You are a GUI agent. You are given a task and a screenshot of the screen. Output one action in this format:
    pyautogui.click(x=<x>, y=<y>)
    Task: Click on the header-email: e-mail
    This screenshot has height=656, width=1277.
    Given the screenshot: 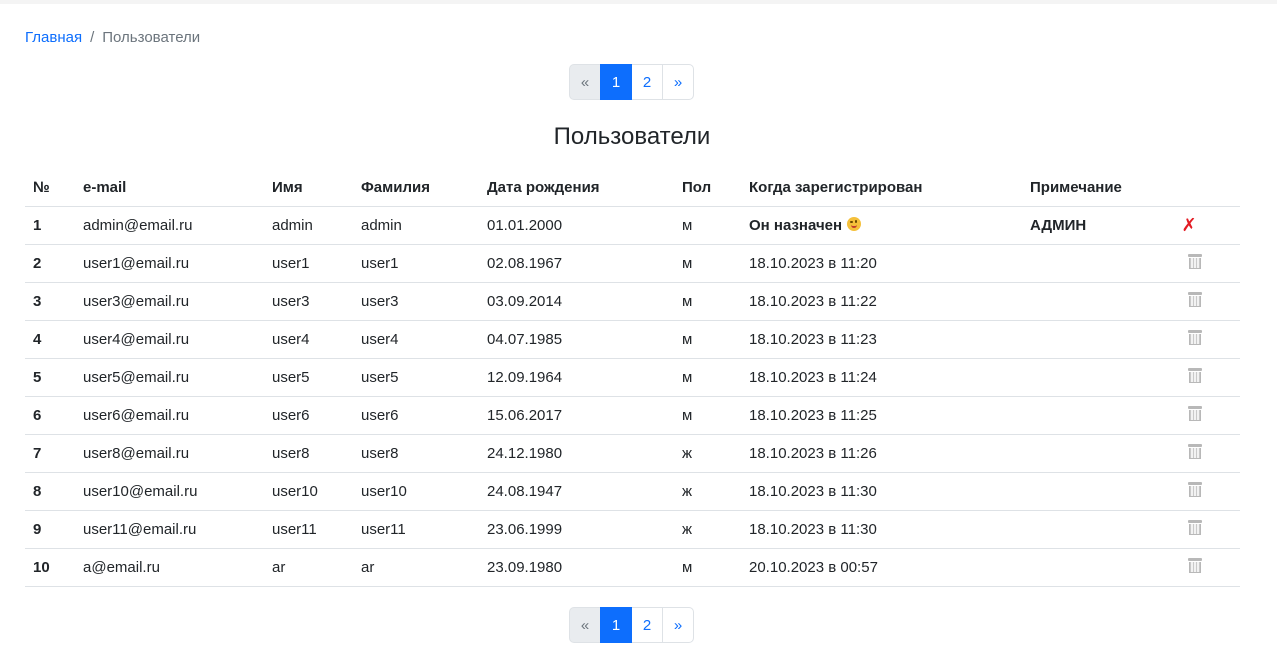 What is the action you would take?
    pyautogui.click(x=169, y=188)
    